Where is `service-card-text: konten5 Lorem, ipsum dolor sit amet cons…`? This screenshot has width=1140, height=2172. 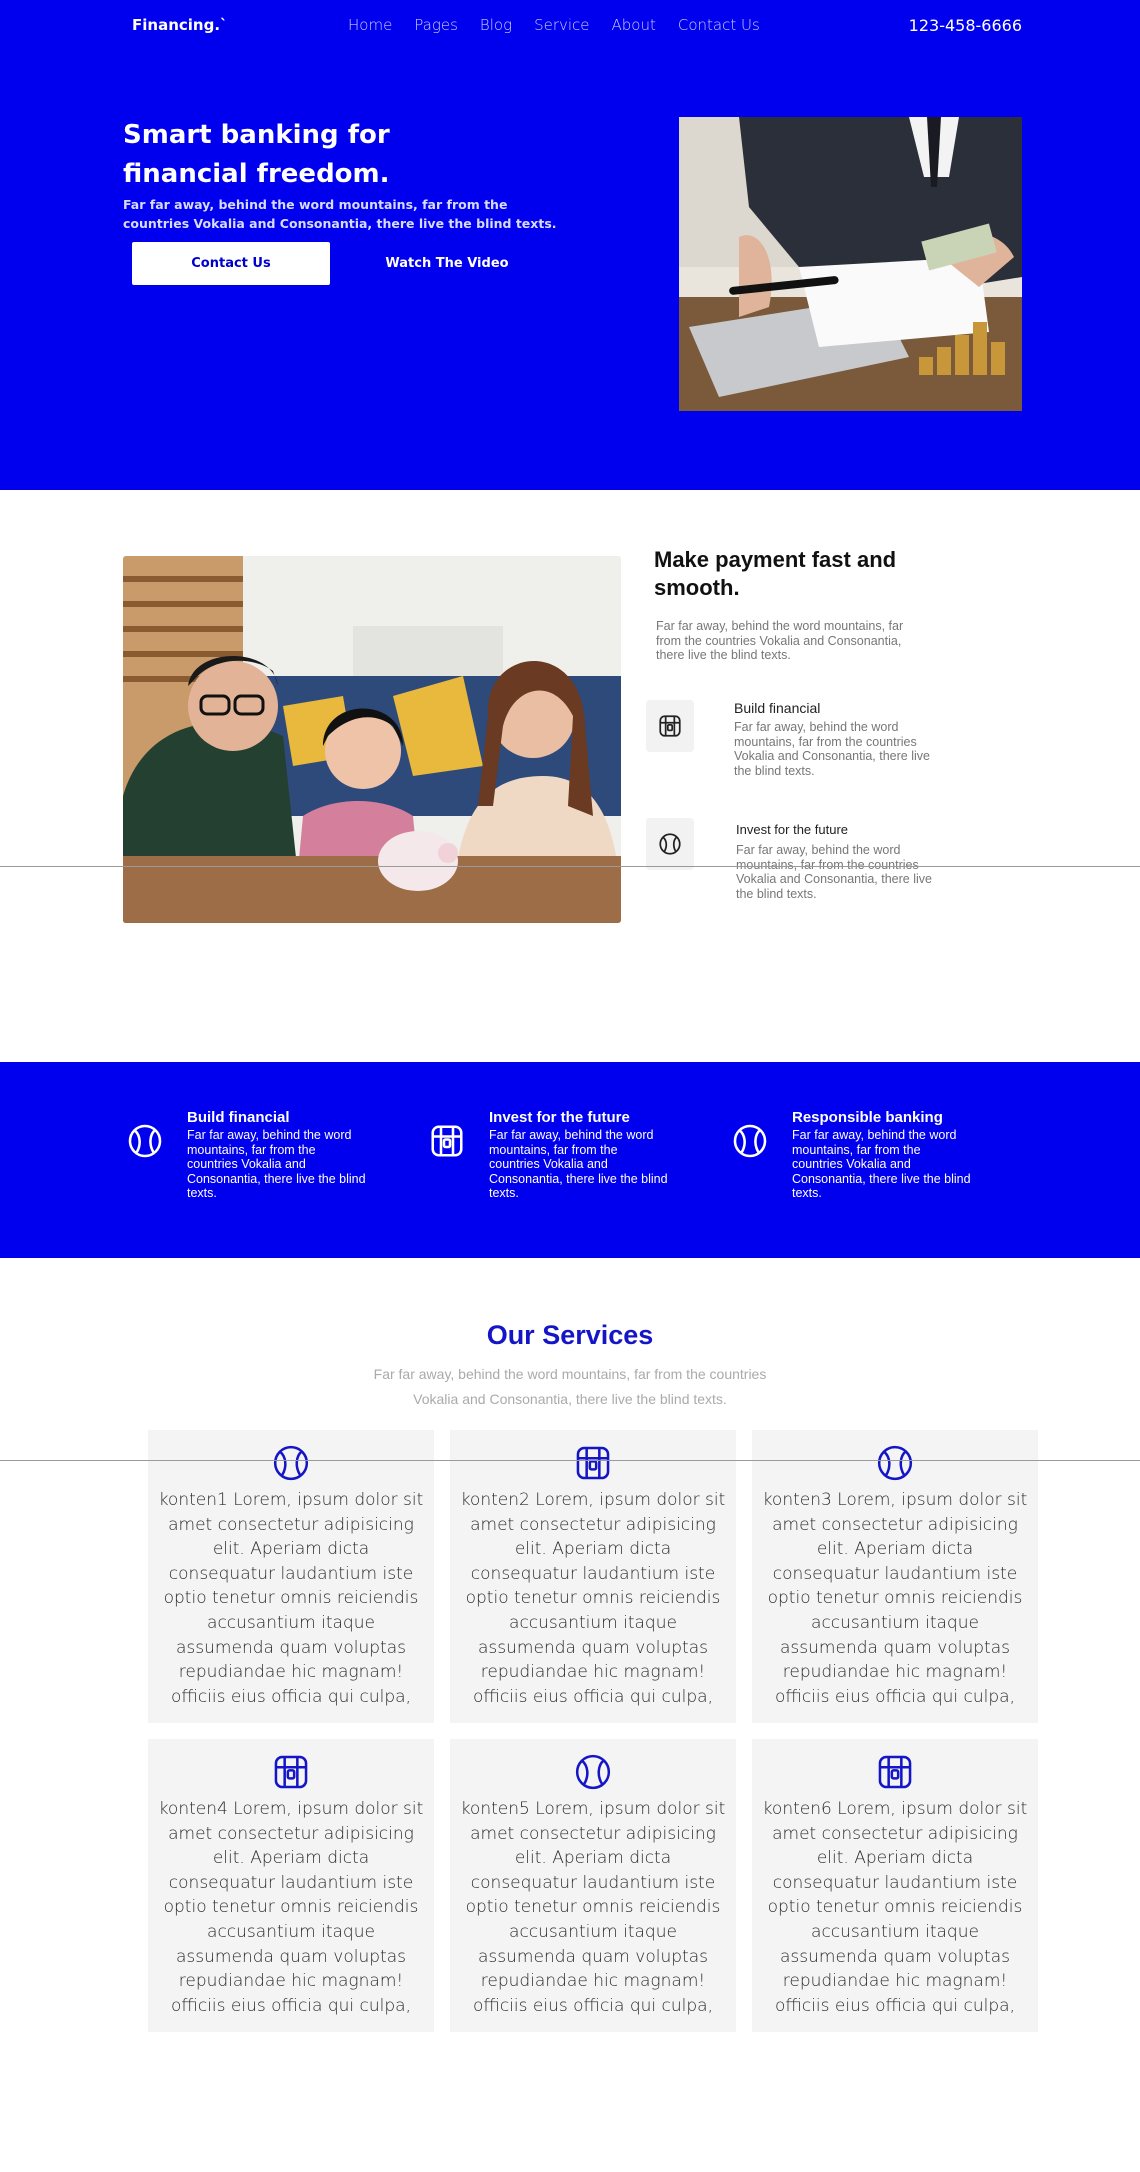
service-card-text: konten5 Lorem, ipsum dolor sit amet cons… is located at coordinates (593, 1907).